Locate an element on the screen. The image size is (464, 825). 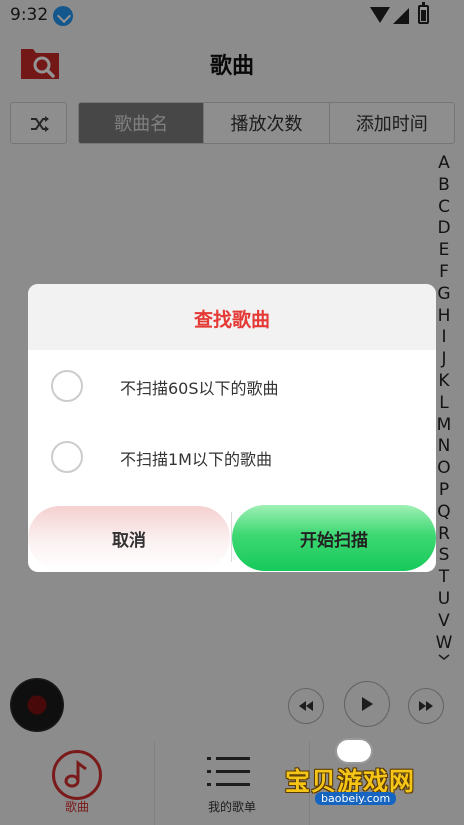
cancel-button: 取消 is located at coordinates (129, 538).